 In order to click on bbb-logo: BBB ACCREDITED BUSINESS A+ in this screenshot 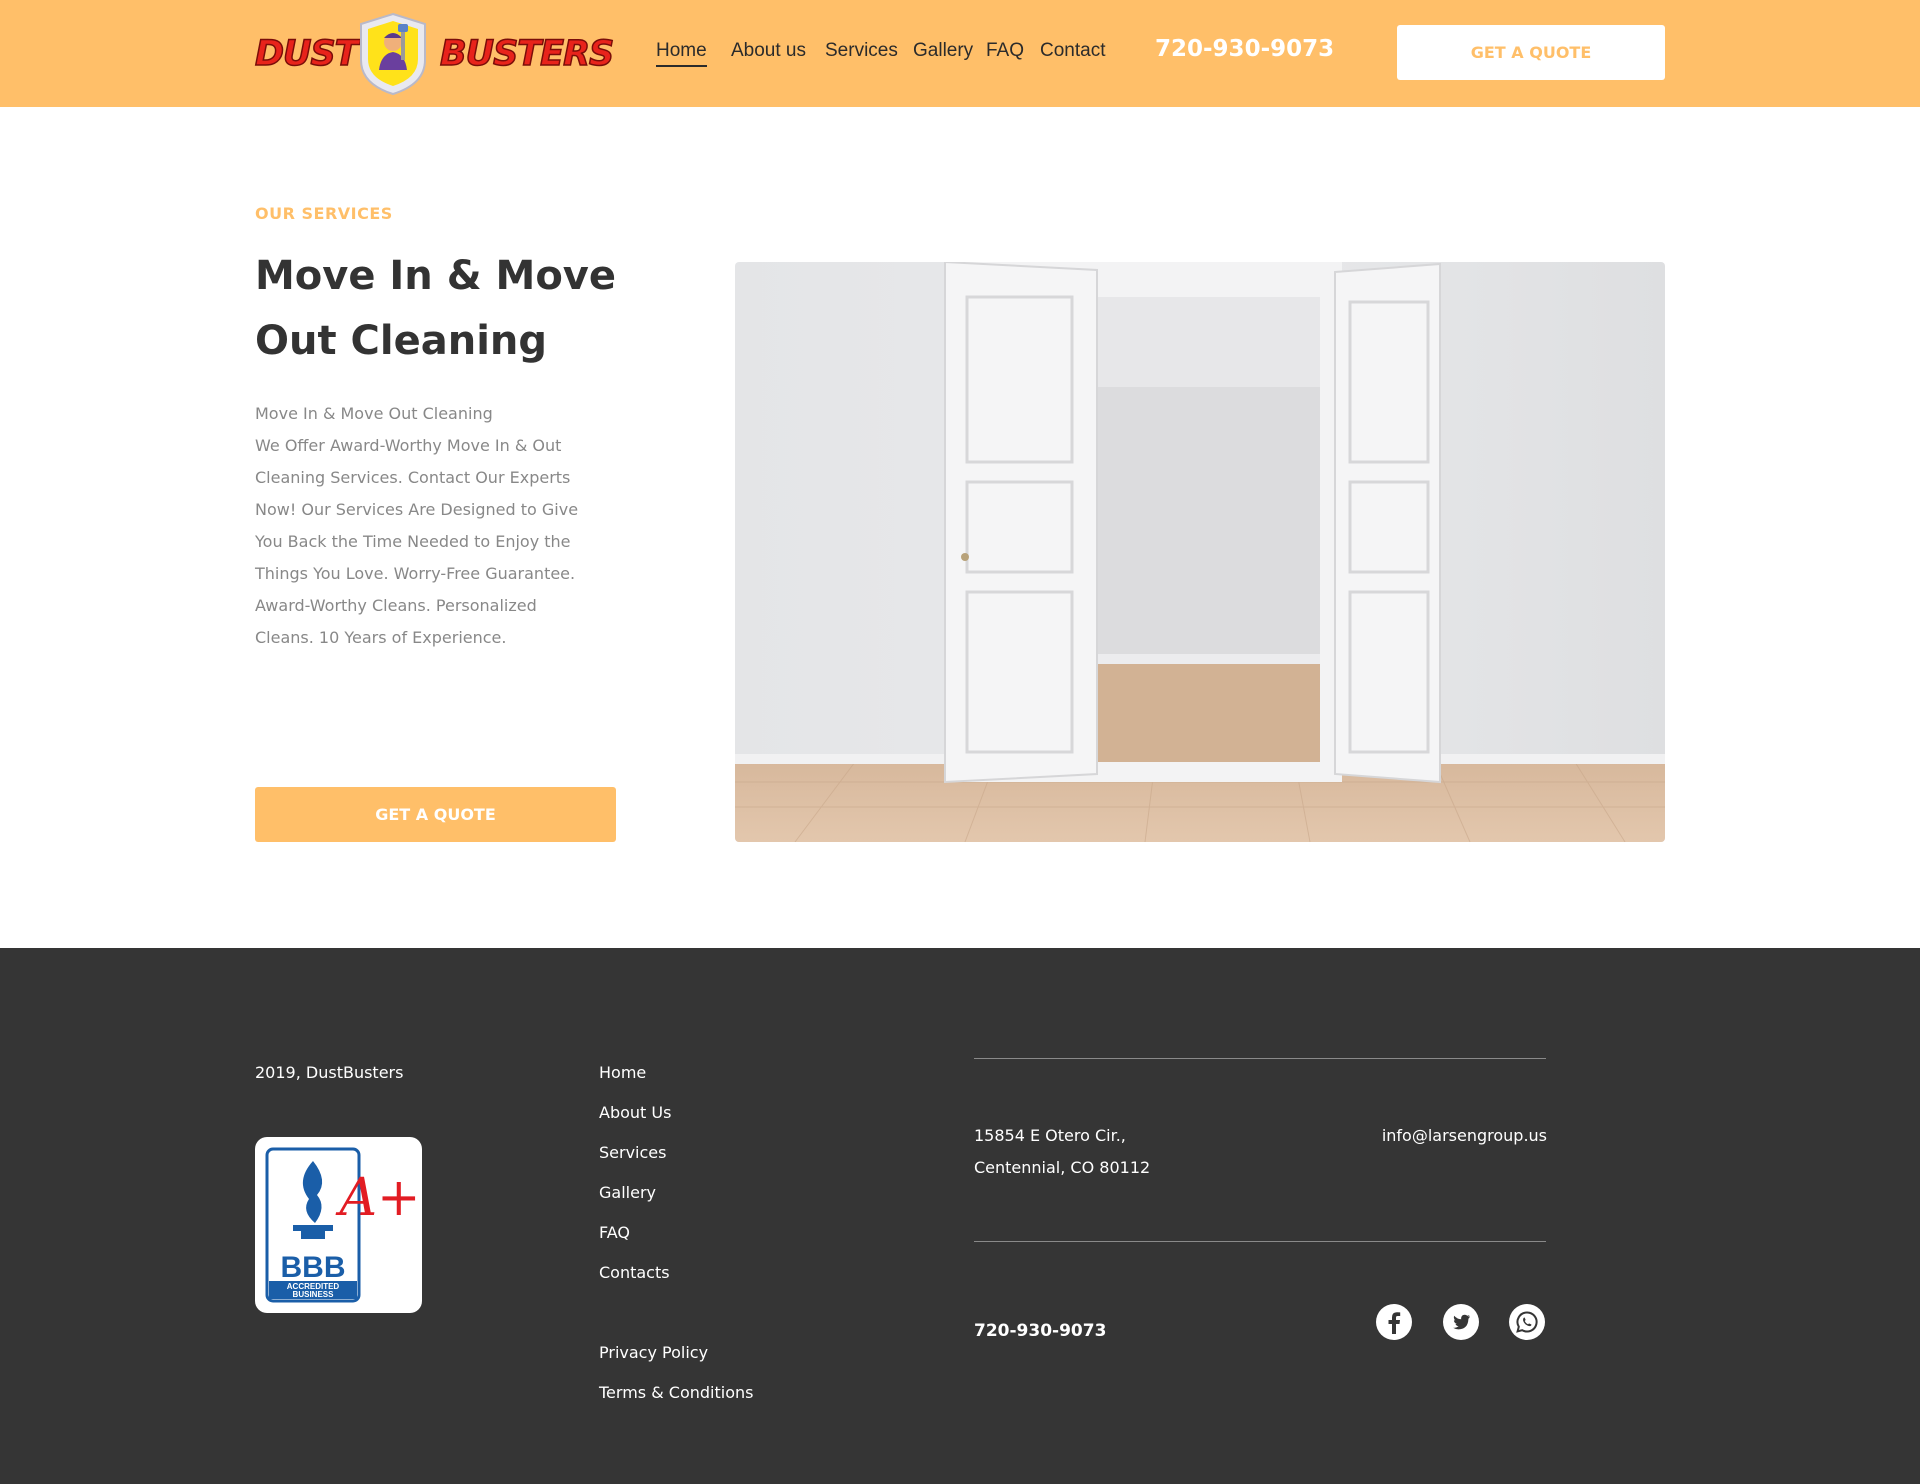, I will do `click(343, 1225)`.